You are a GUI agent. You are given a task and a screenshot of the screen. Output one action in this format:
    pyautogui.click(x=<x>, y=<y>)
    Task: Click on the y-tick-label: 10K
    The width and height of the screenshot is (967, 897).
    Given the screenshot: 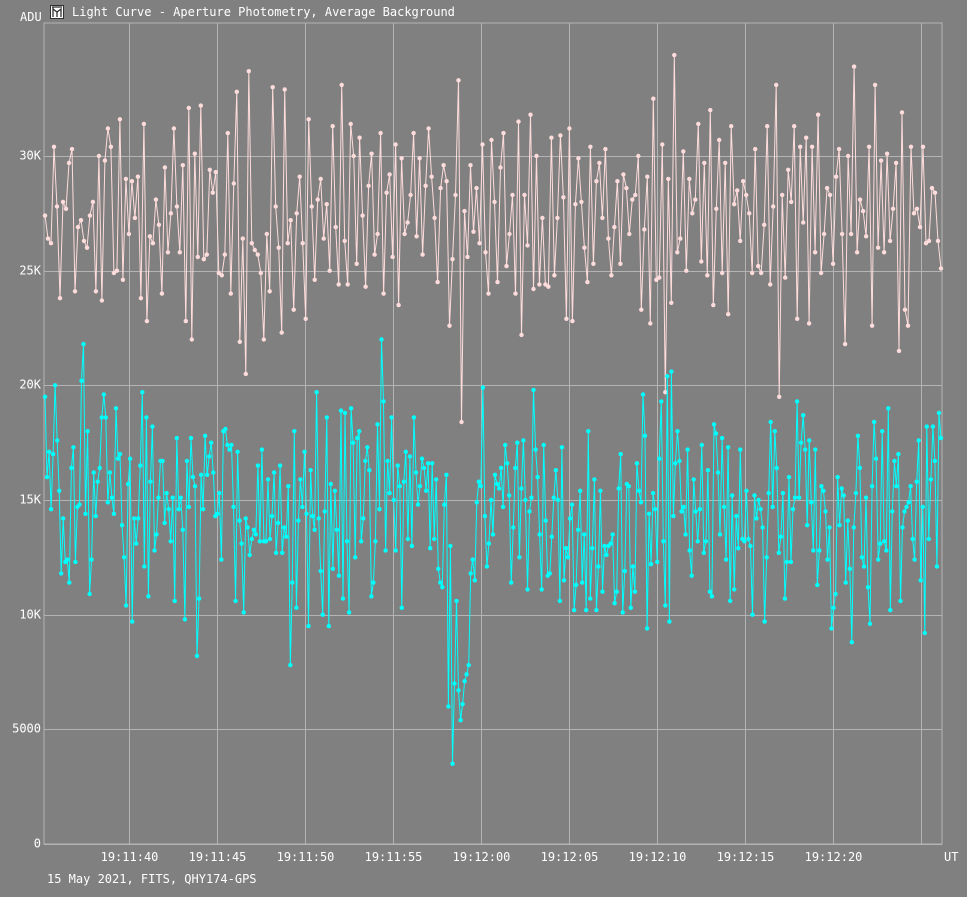 What is the action you would take?
    pyautogui.click(x=30, y=615)
    